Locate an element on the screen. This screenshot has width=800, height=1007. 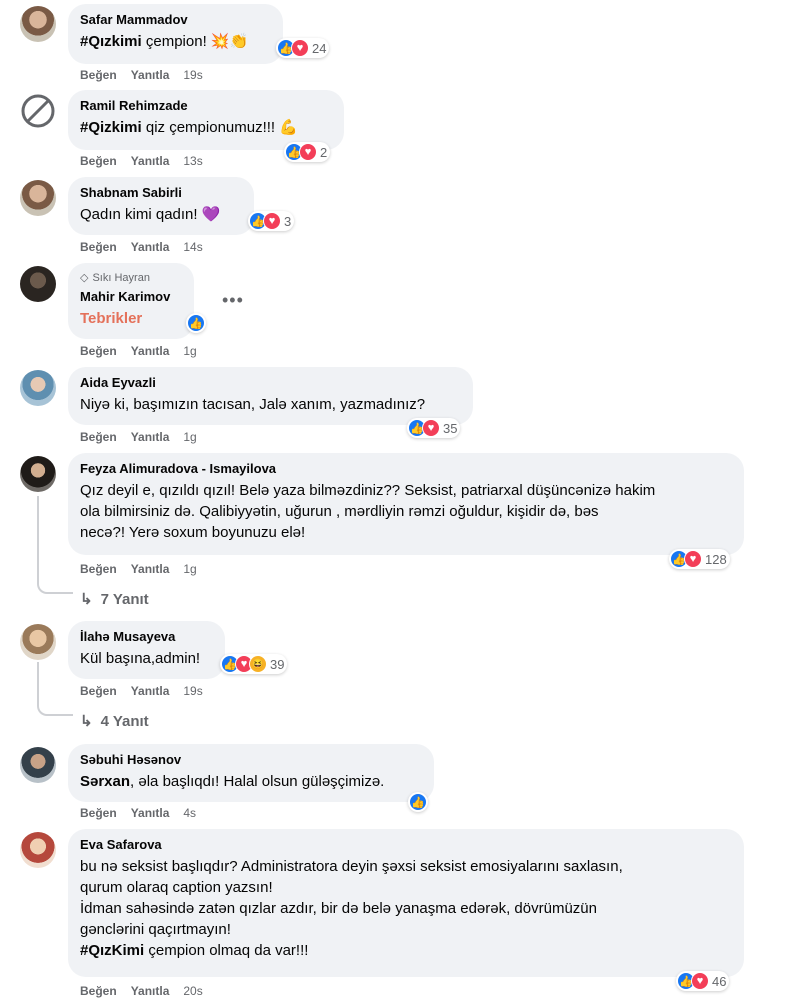
comment-bubble: Shabnam Sabirli Qadın kimi qadın! 💜 is located at coordinates (161, 206).